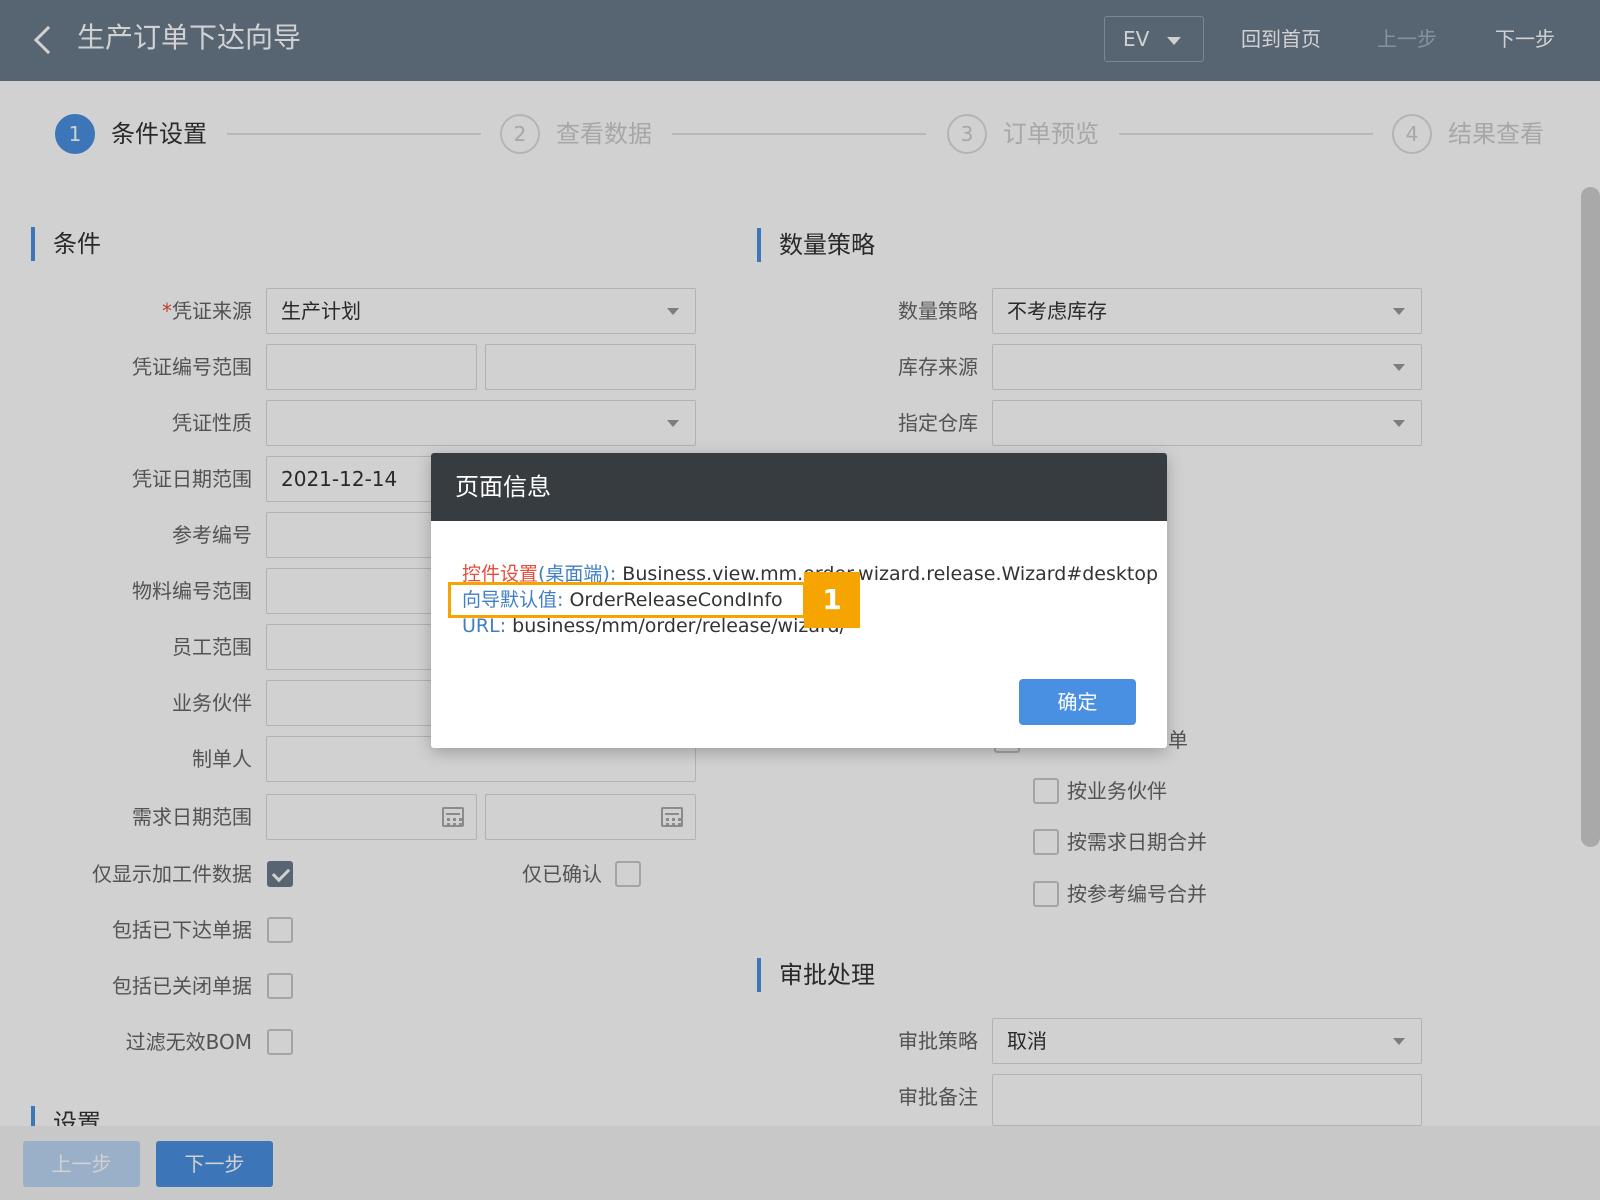  I want to click on confirm-button: 确定, so click(1077, 702).